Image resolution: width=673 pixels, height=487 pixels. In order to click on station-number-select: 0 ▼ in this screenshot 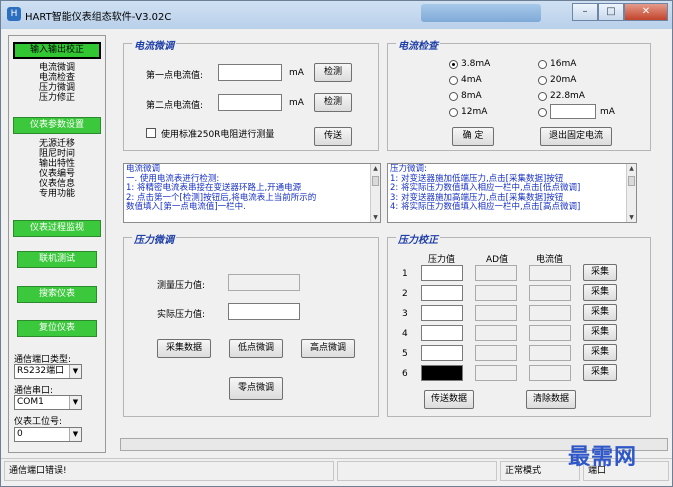, I will do `click(48, 434)`.